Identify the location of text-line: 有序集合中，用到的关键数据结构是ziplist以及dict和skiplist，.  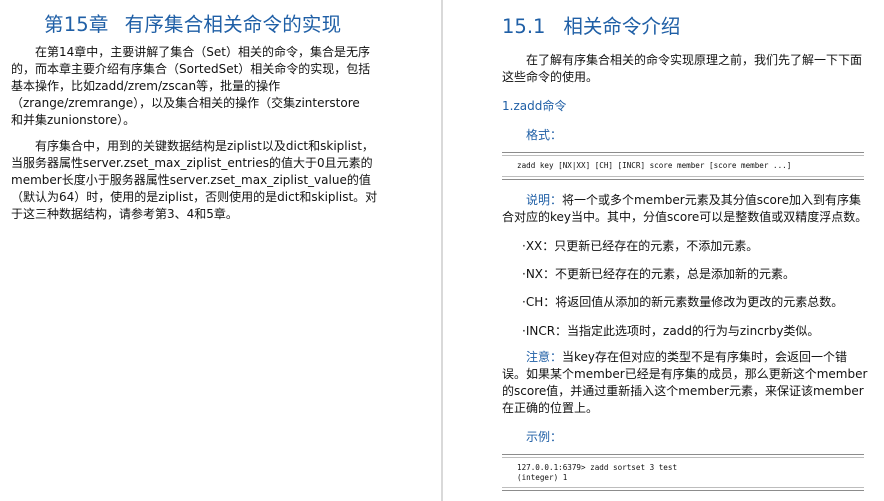
(204, 146).